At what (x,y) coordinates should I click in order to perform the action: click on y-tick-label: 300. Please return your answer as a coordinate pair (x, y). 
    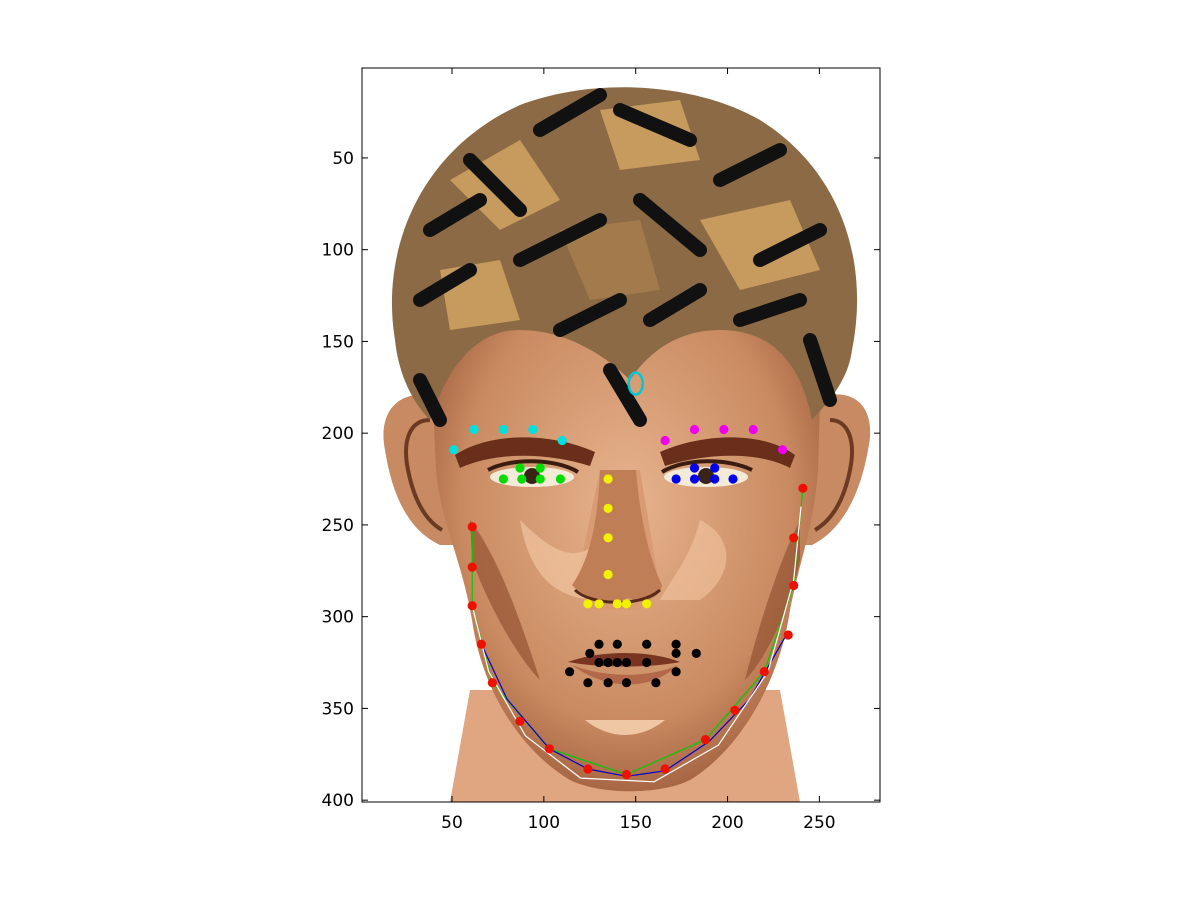
    Looking at the image, I should click on (338, 618).